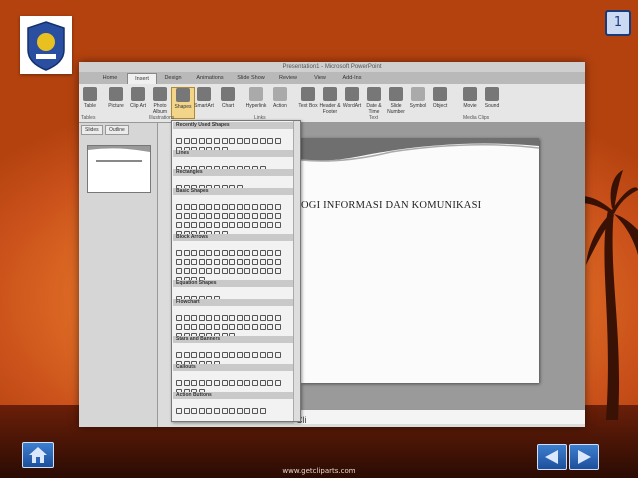  I want to click on arrow-right-icon, so click(584, 457).